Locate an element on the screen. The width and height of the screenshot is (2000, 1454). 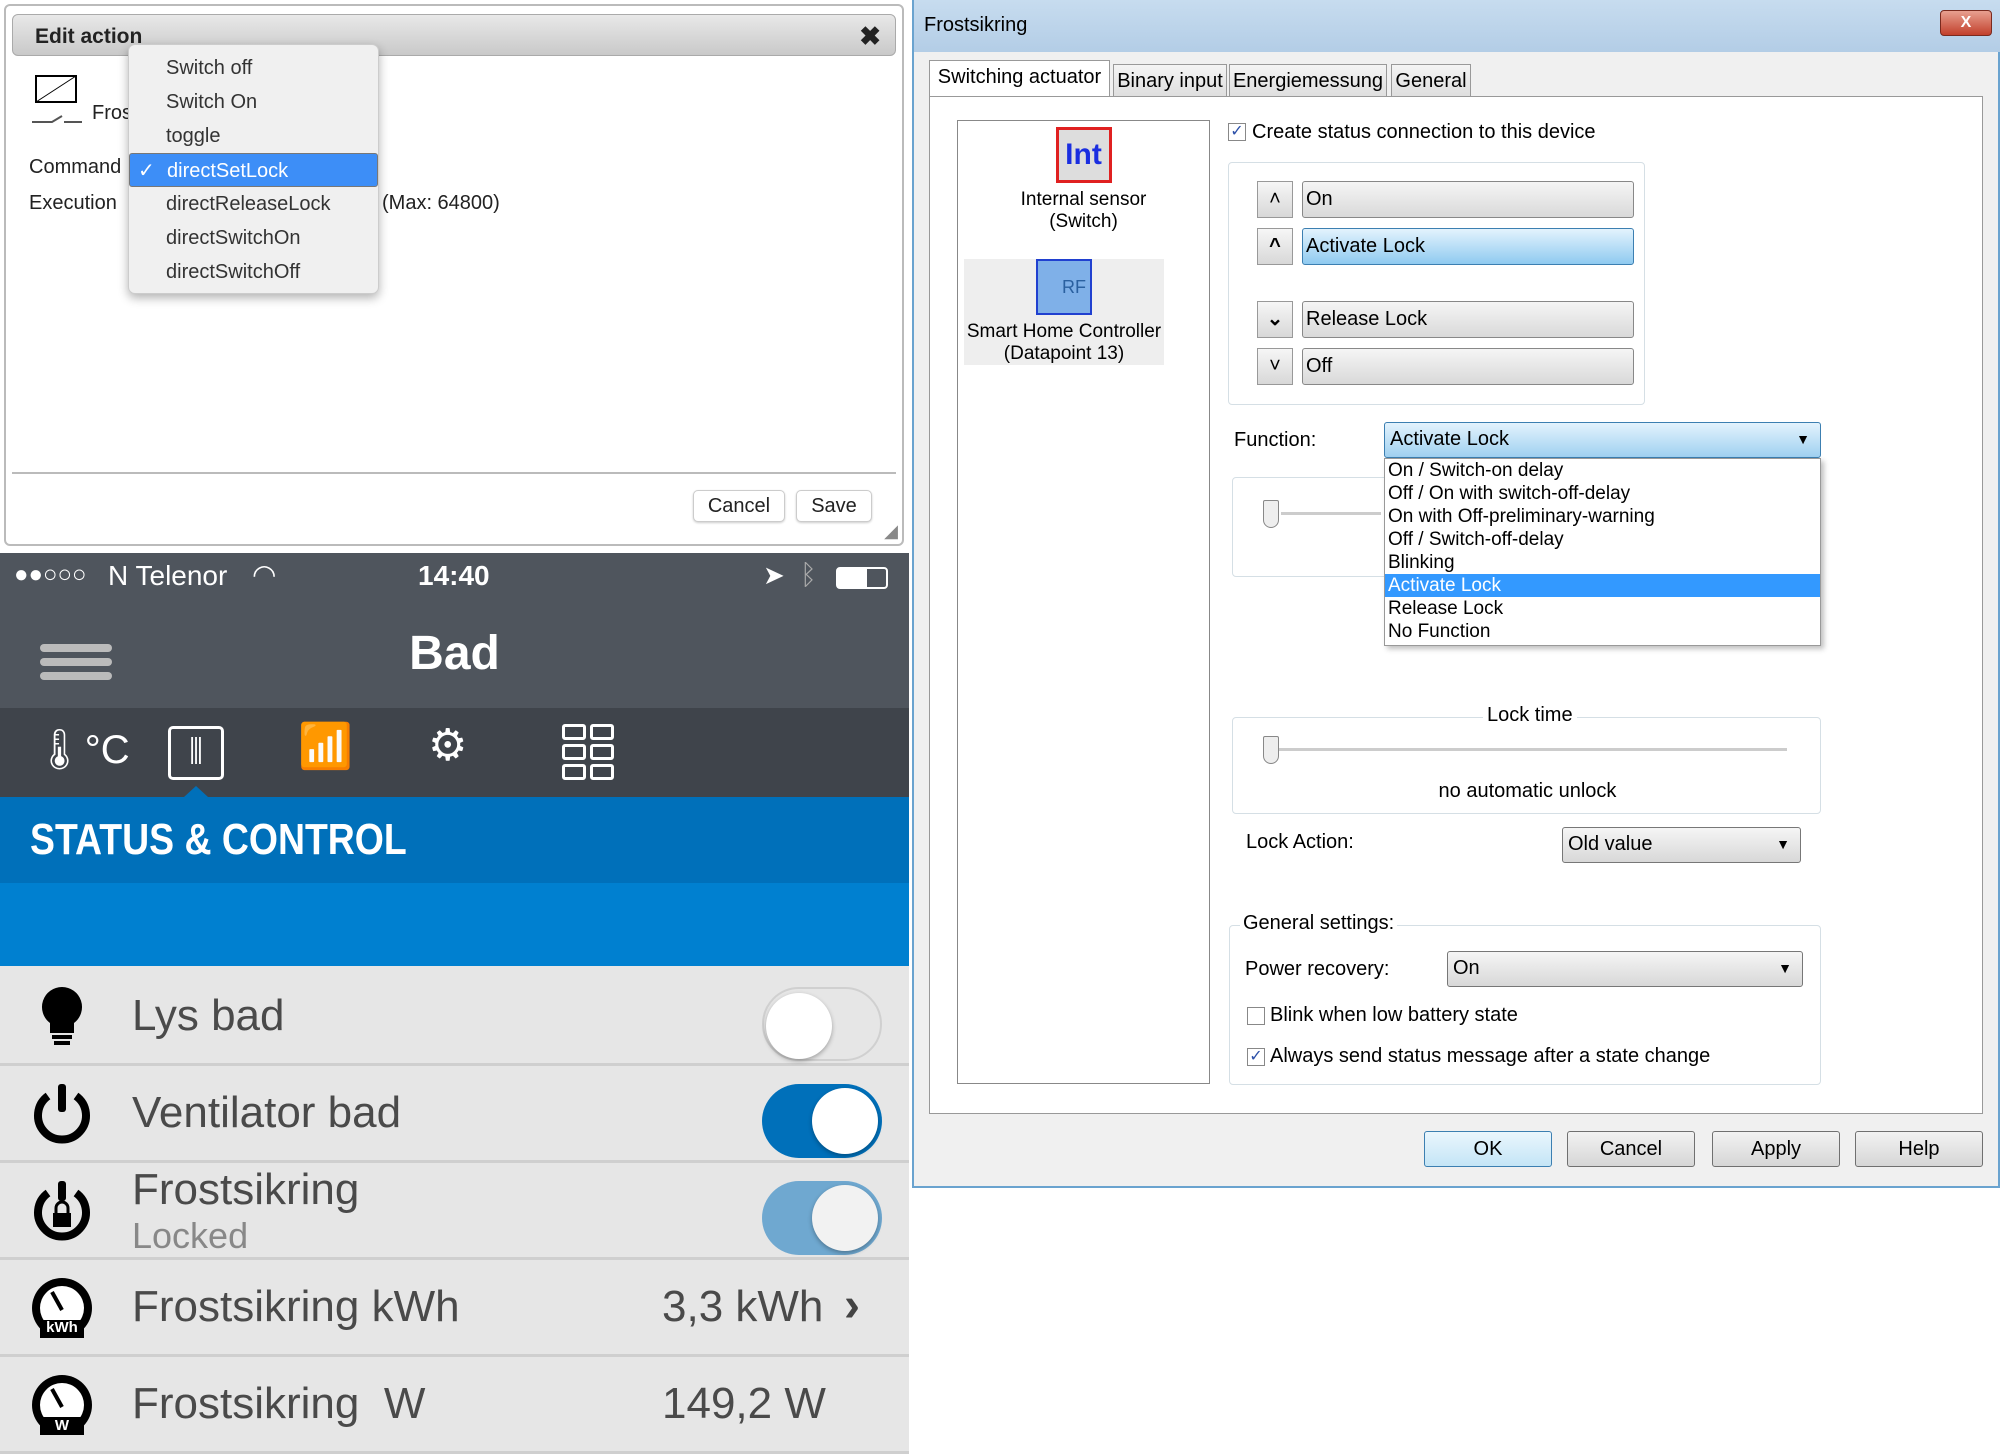
list-item: W Frostsikring W 149,2 W is located at coordinates (454, 1405).